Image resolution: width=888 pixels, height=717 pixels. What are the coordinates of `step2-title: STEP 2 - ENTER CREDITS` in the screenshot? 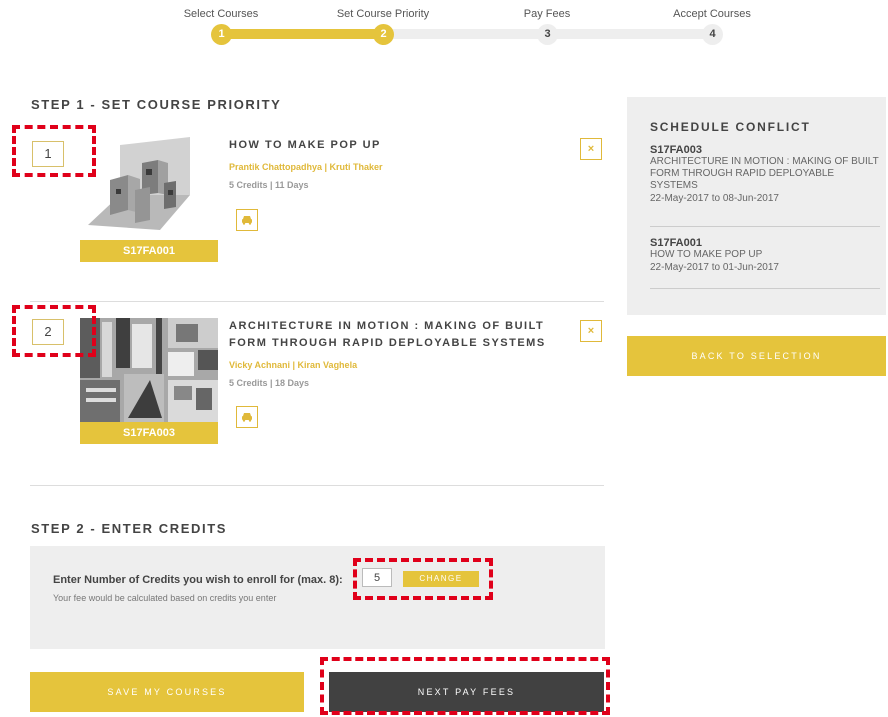 It's located at (129, 528).